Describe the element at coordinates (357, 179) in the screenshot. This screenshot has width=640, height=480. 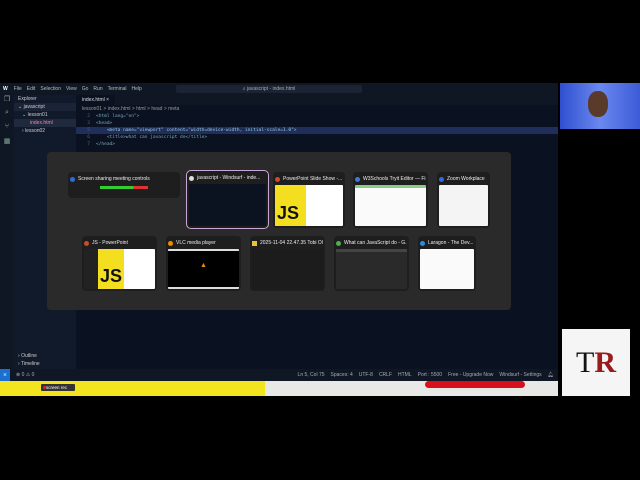
I see `edge-icon` at that location.